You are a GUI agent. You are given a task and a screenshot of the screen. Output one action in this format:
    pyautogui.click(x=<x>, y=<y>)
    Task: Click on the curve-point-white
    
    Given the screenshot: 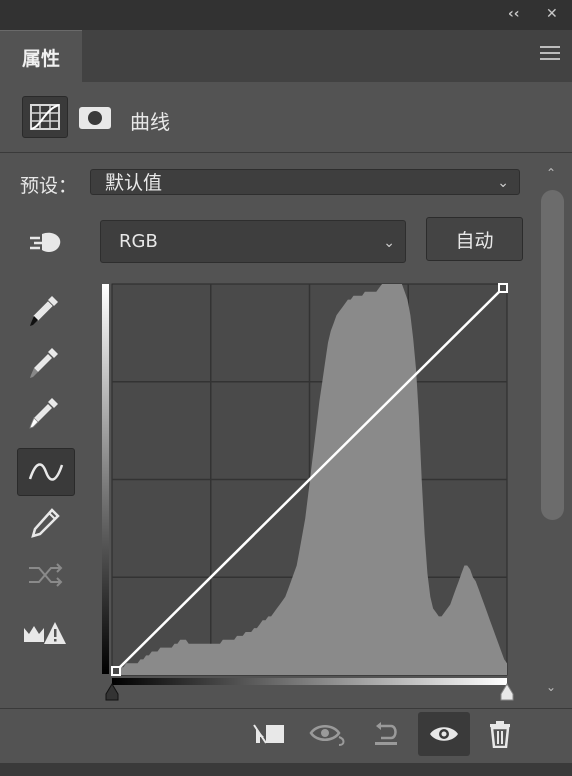 What is the action you would take?
    pyautogui.click(x=503, y=288)
    